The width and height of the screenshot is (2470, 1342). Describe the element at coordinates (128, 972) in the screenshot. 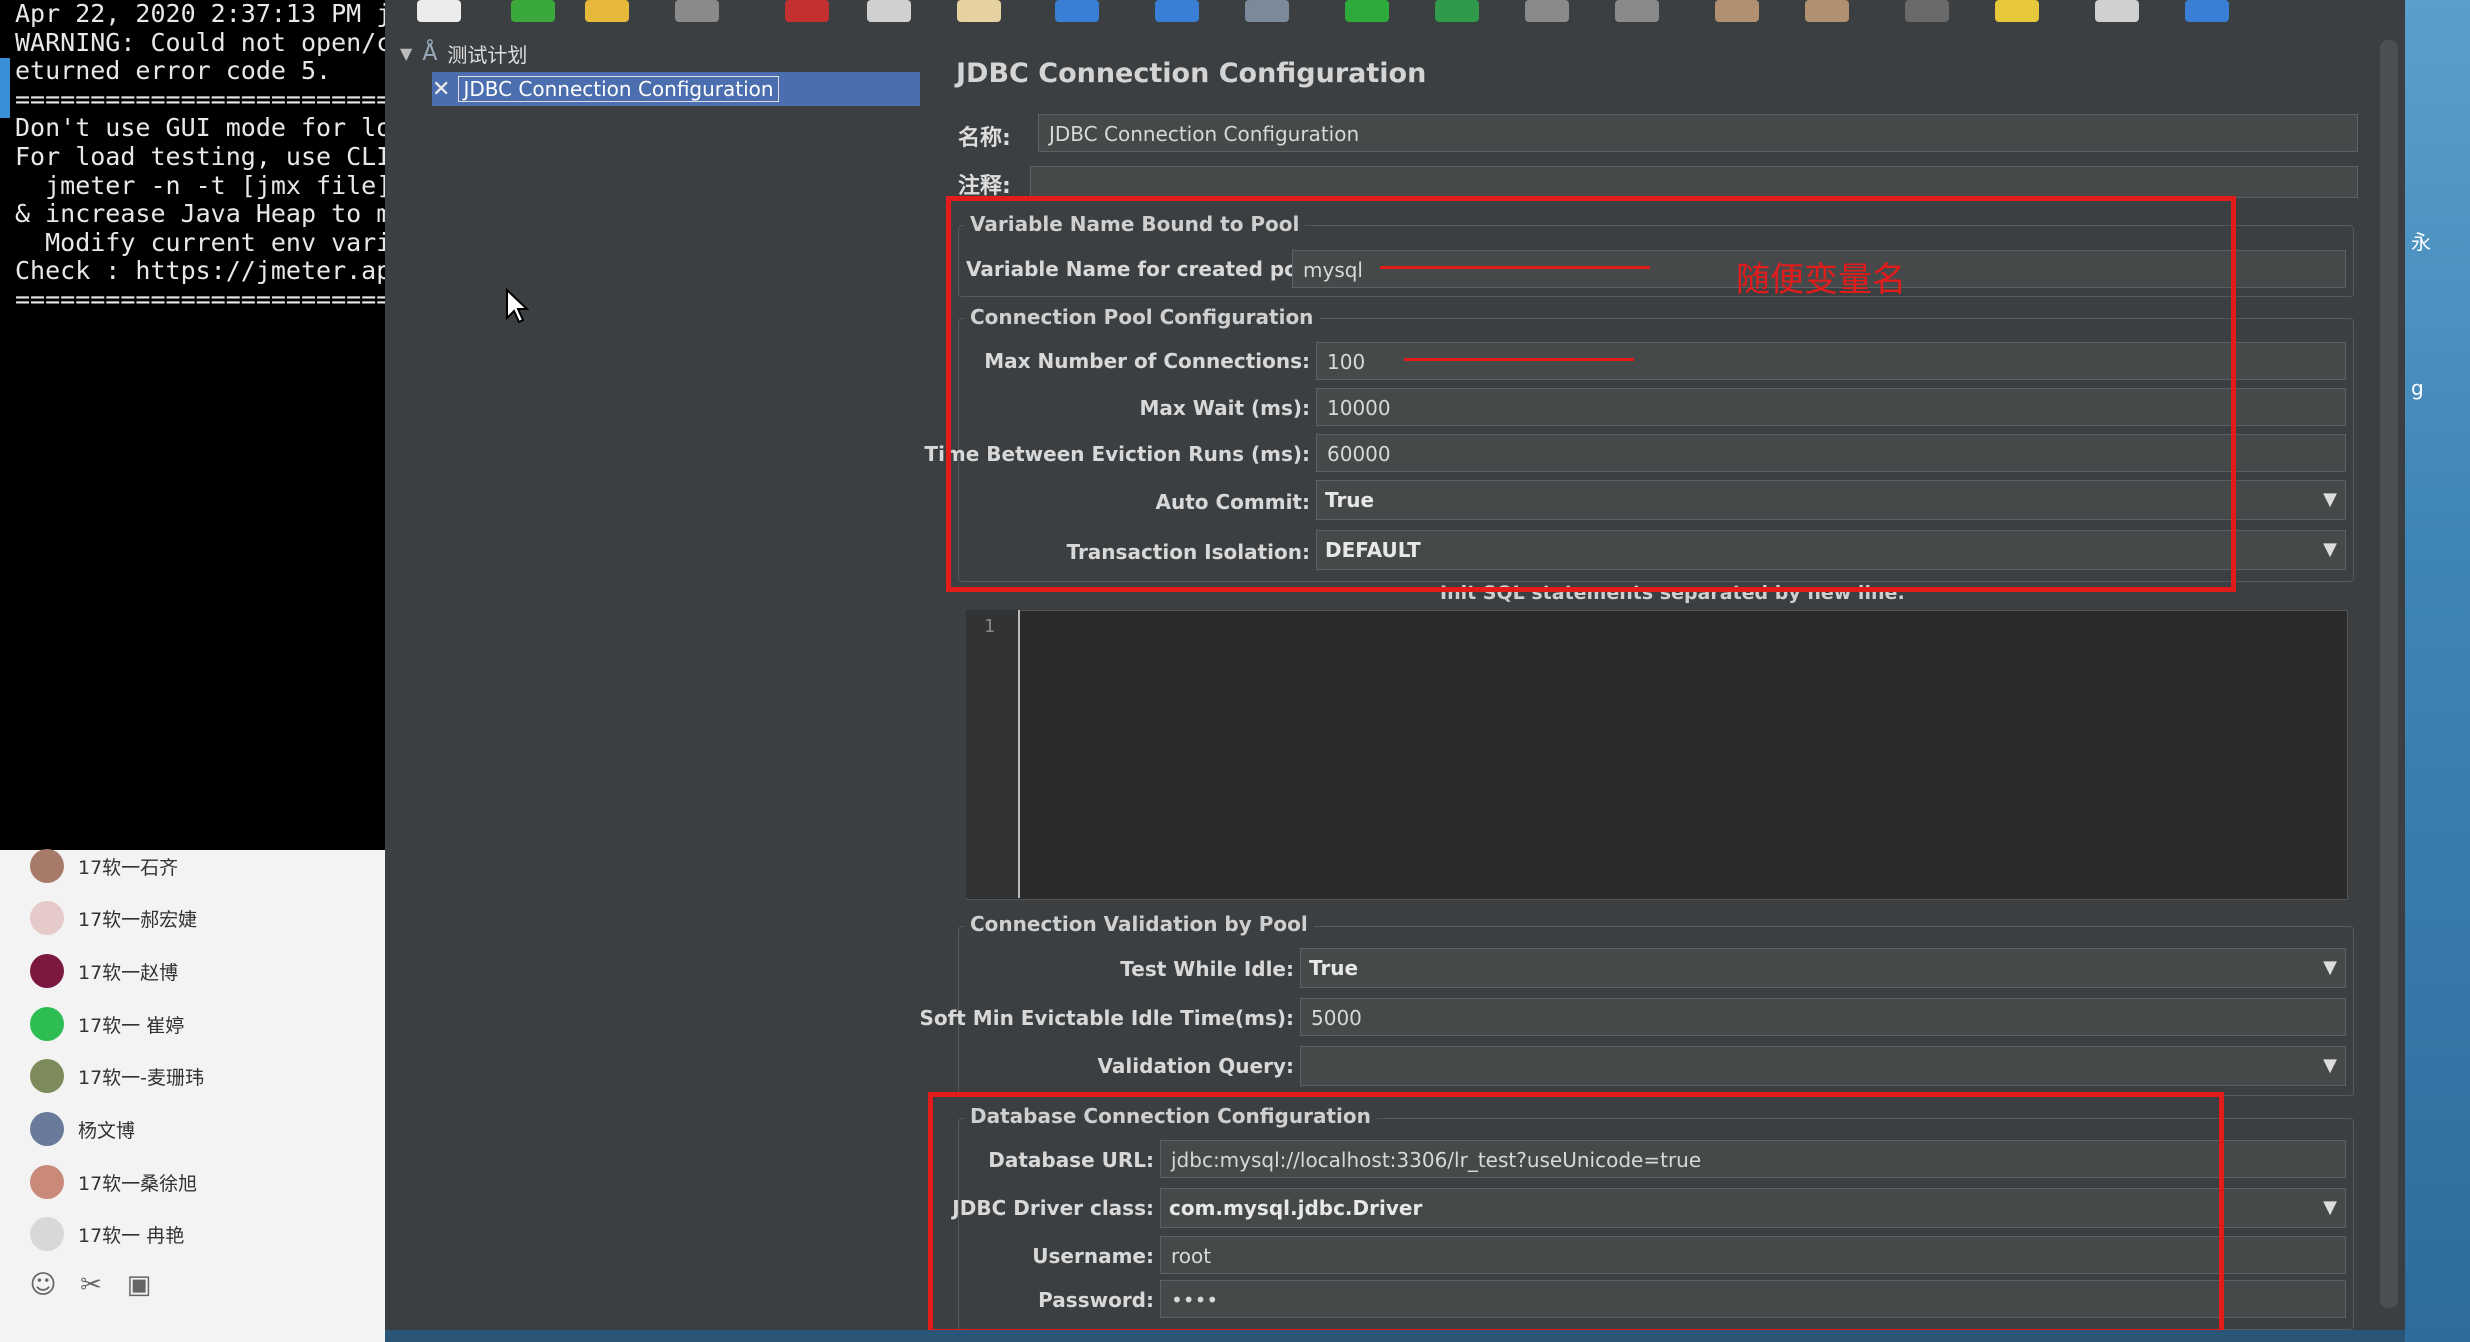

I see `member-name: 17软一赵博` at that location.